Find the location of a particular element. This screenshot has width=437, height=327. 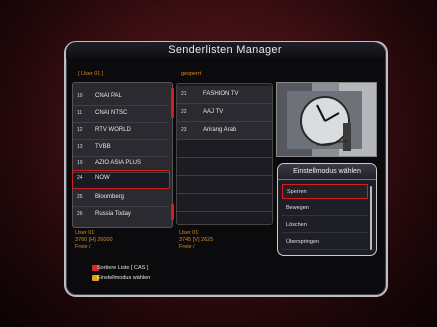

channel-number: 23 is located at coordinates (184, 130).